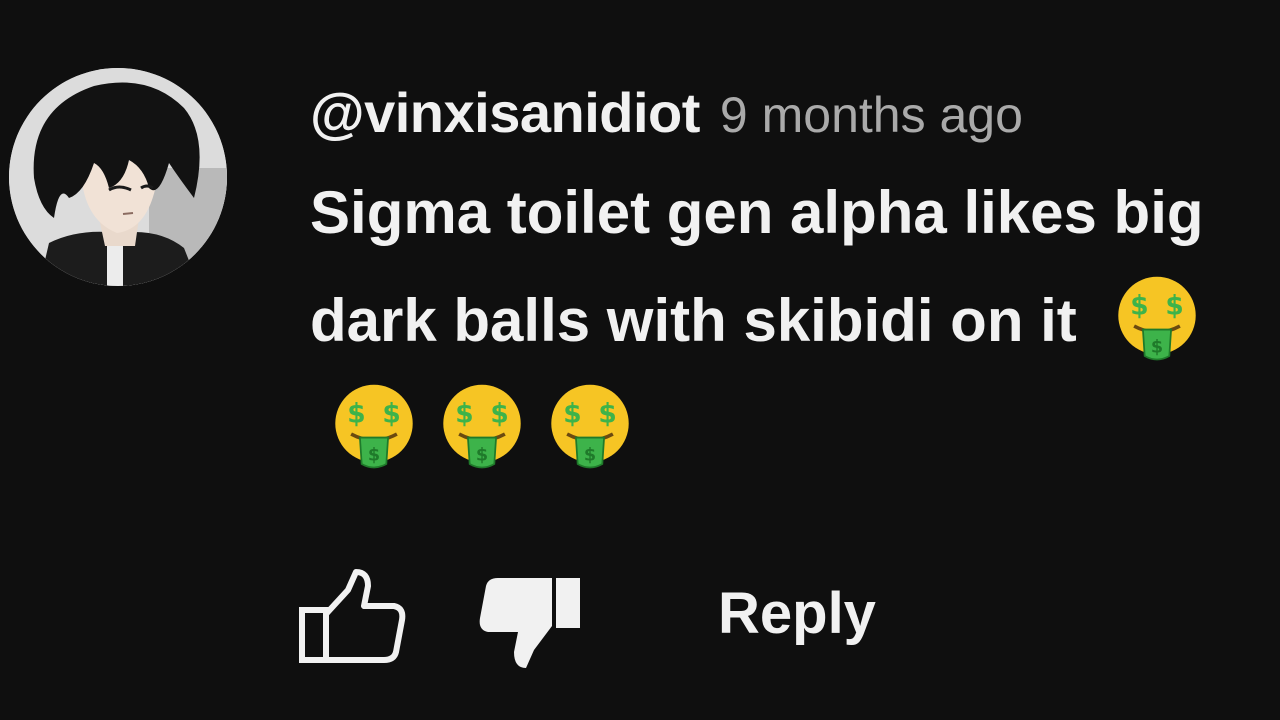 Image resolution: width=1280 pixels, height=720 pixels. Describe the element at coordinates (871, 115) in the screenshot. I see `comment-timestamp: 9 months ago` at that location.